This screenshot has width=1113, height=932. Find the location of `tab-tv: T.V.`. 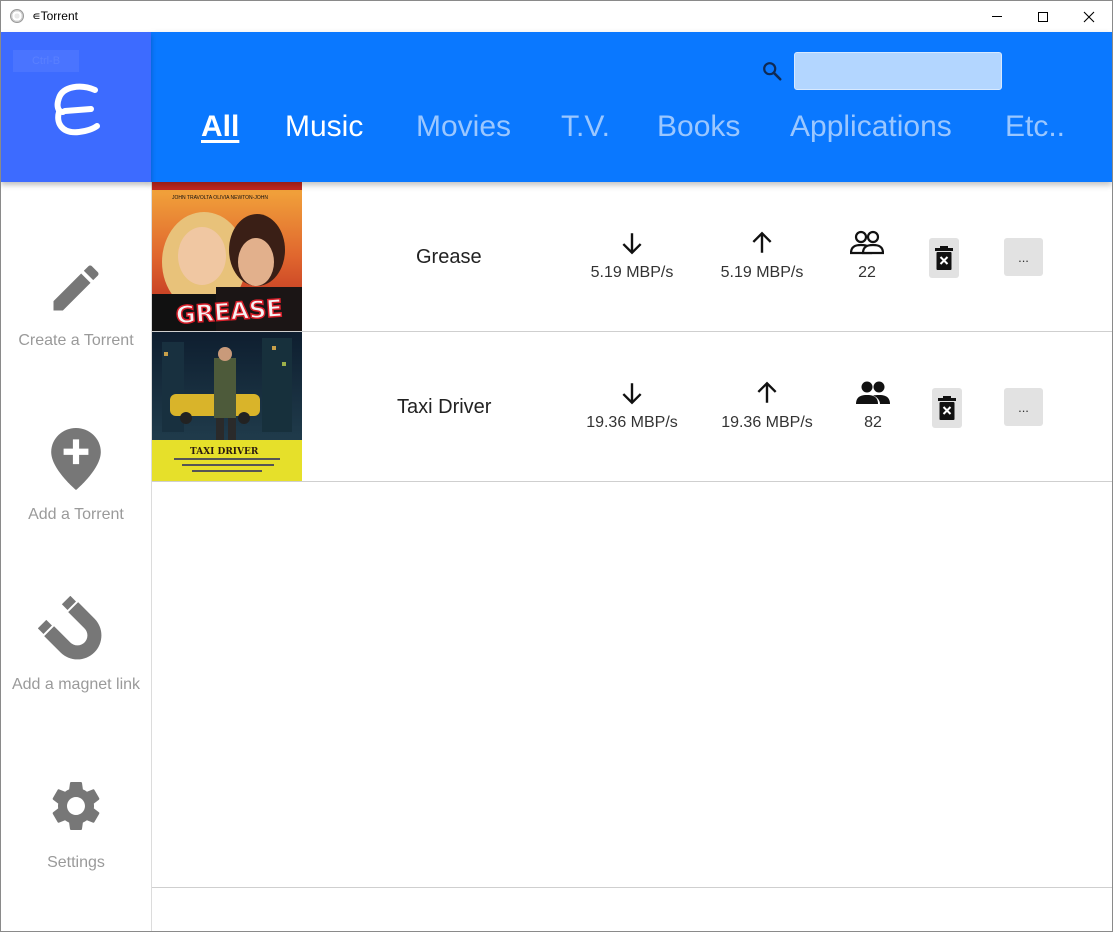

tab-tv: T.V. is located at coordinates (585, 127).